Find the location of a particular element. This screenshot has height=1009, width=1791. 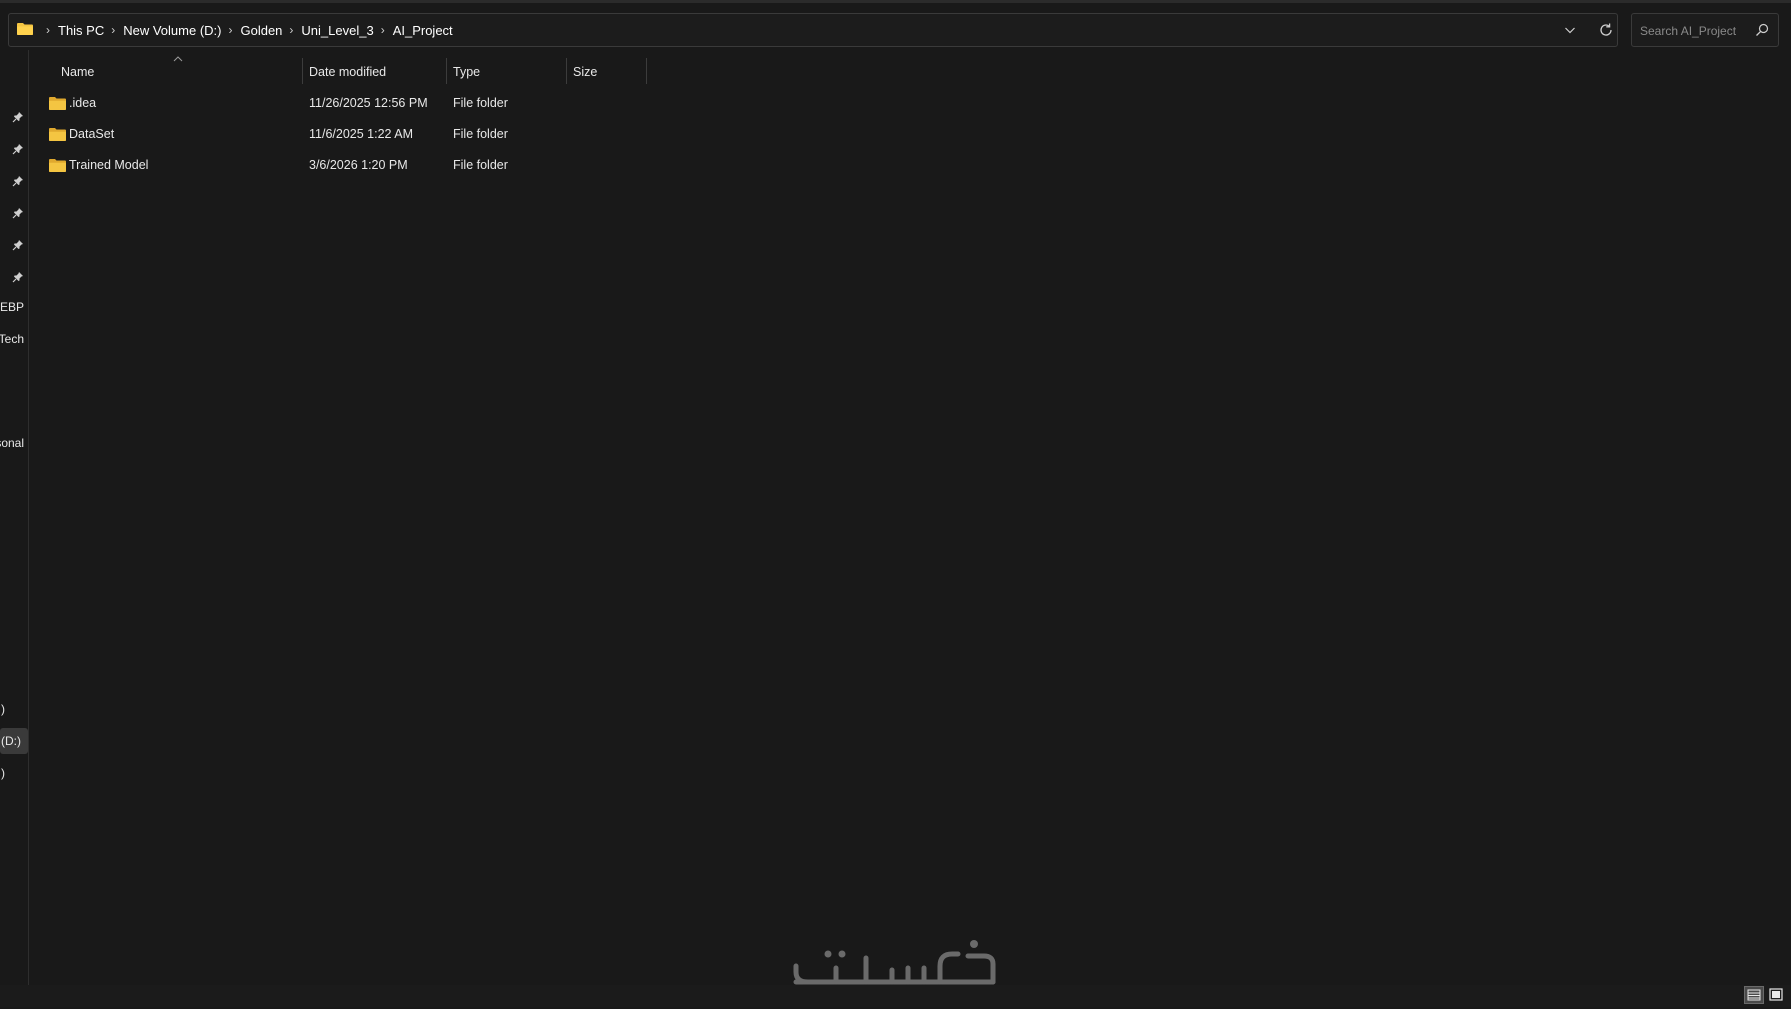

file-name: .idea is located at coordinates (82, 103).